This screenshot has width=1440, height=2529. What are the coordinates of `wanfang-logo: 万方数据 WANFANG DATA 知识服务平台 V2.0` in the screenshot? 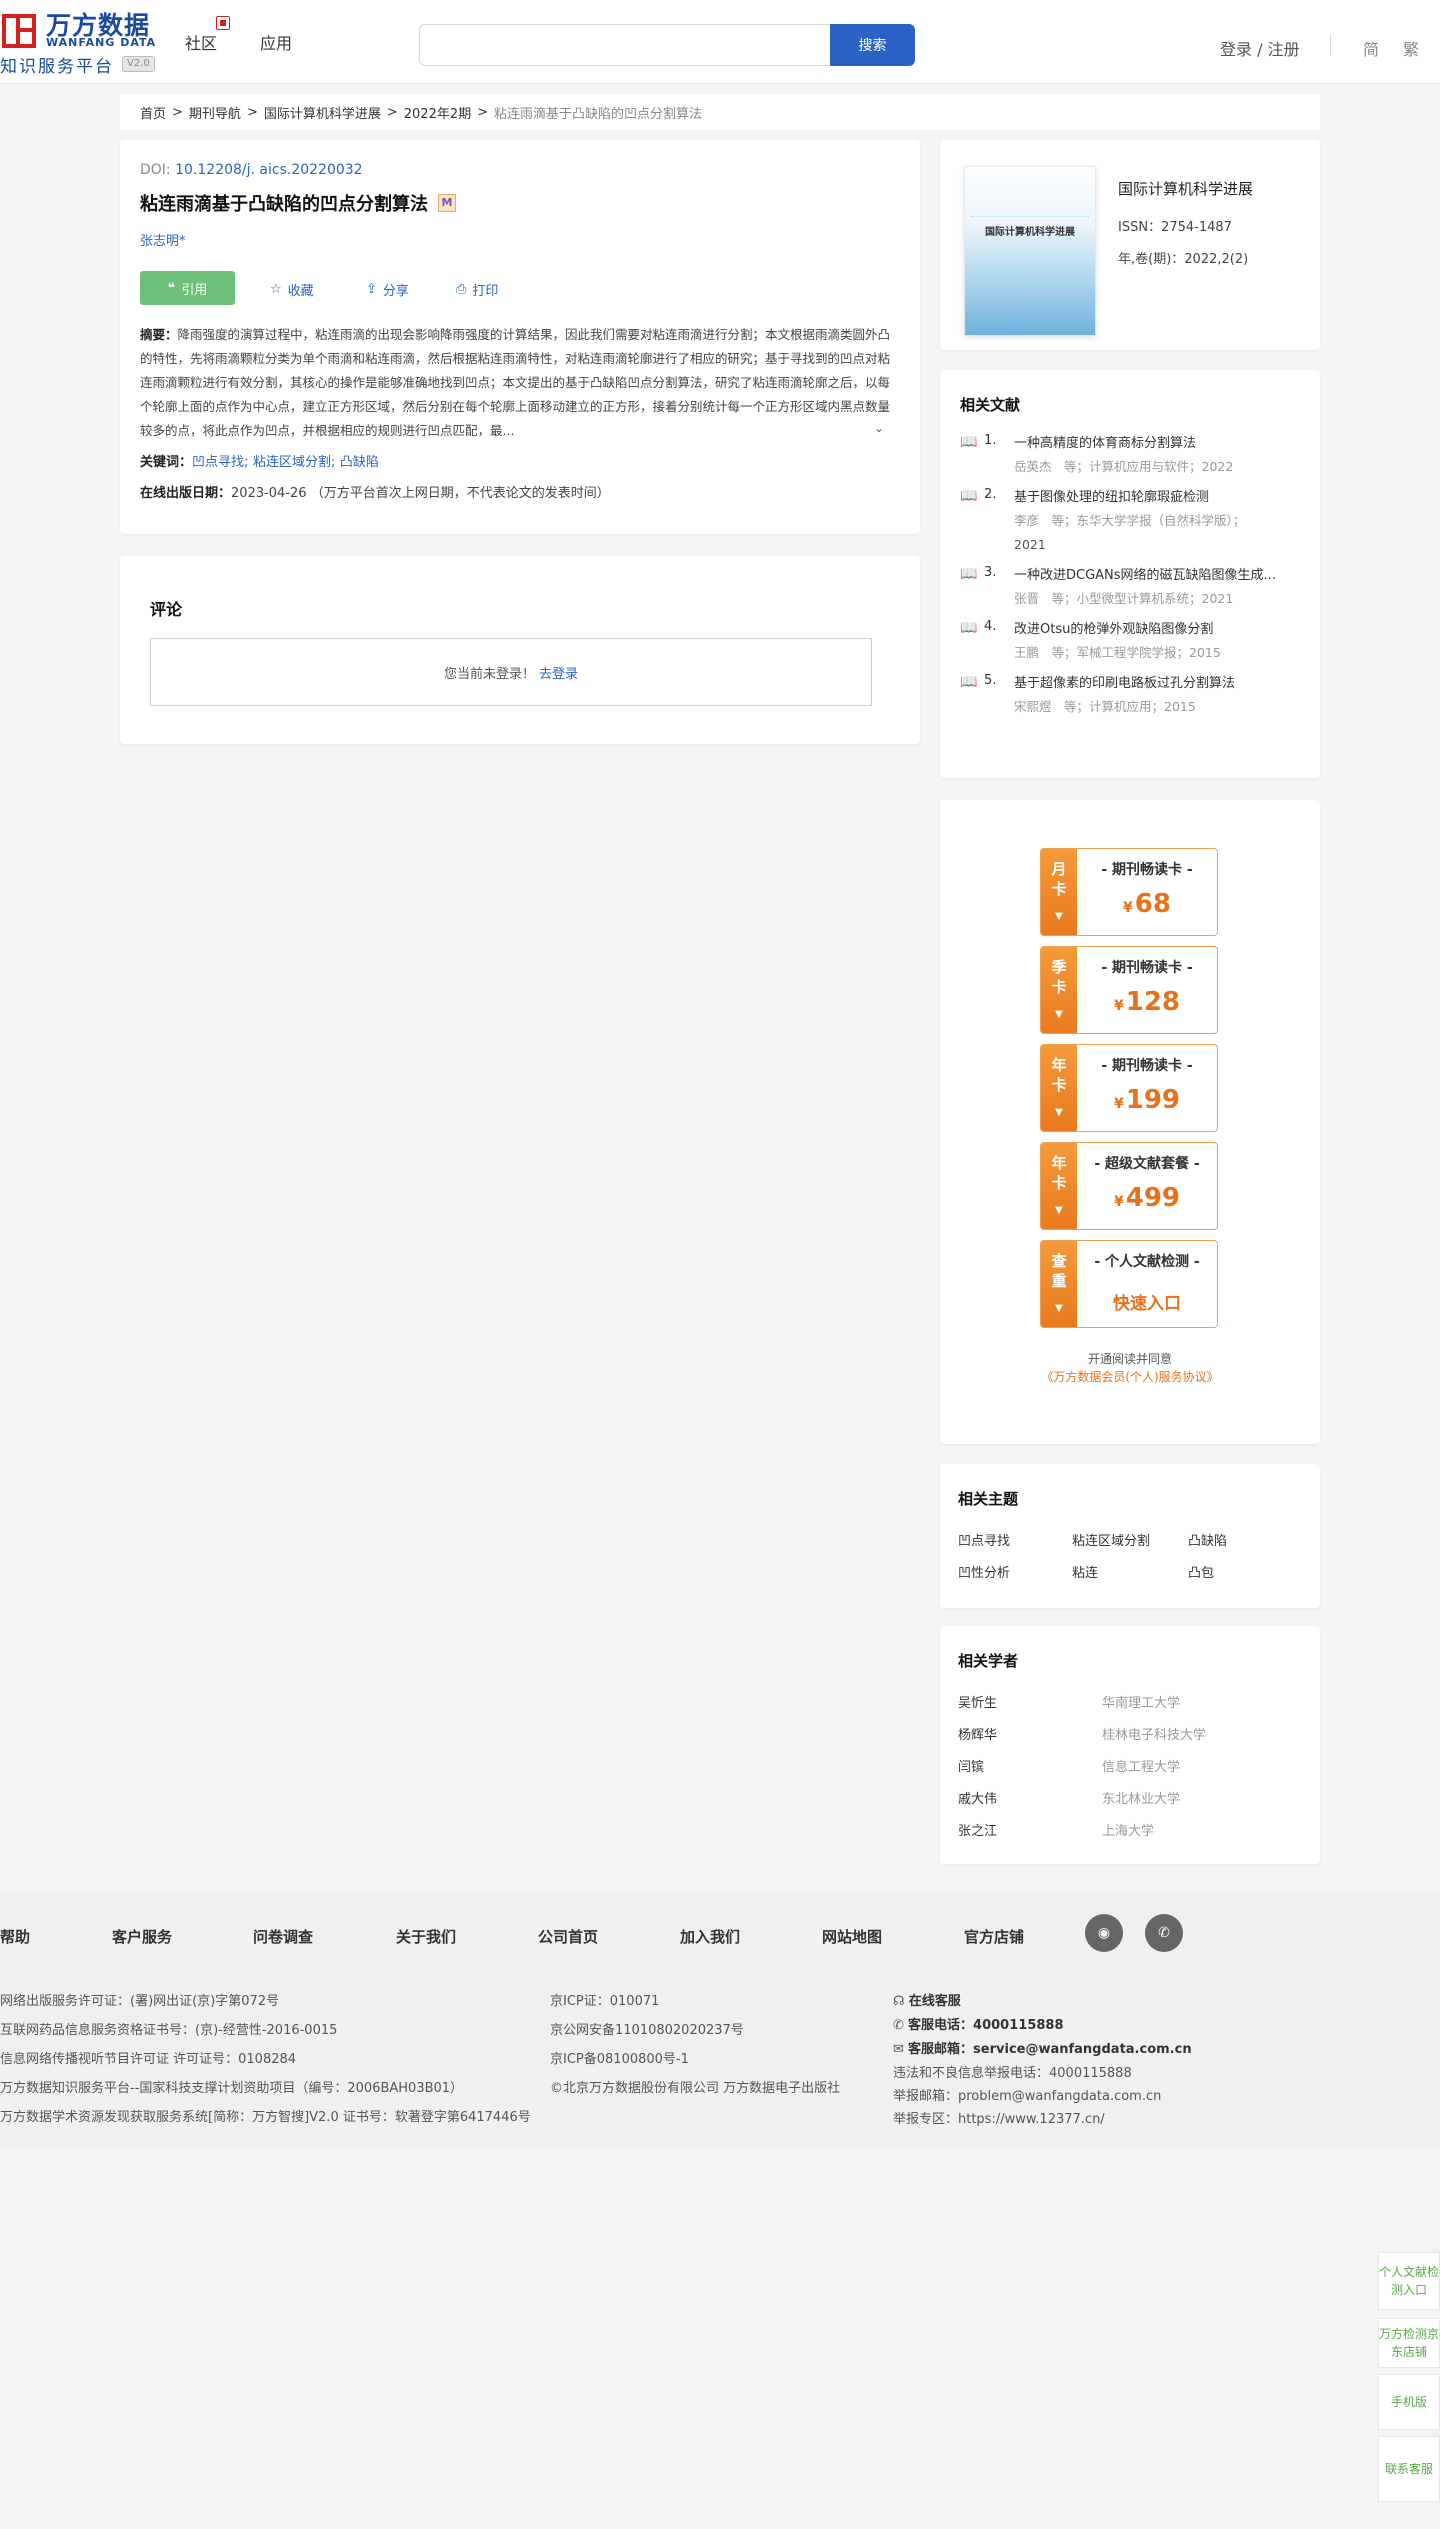 It's located at (80, 41).